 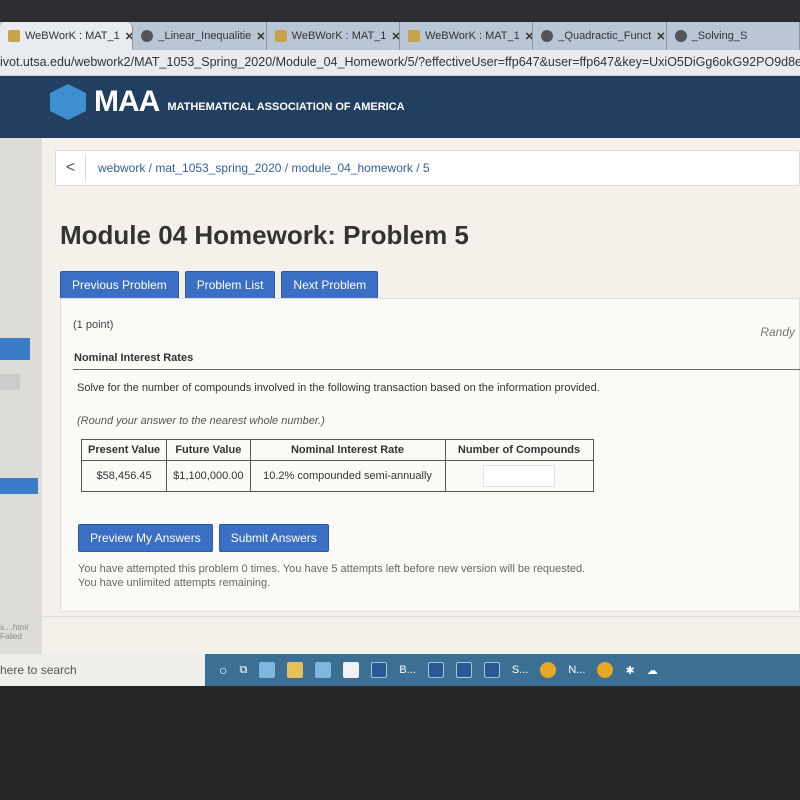 What do you see at coordinates (208, 450) in the screenshot?
I see `column-header: Future Value` at bounding box center [208, 450].